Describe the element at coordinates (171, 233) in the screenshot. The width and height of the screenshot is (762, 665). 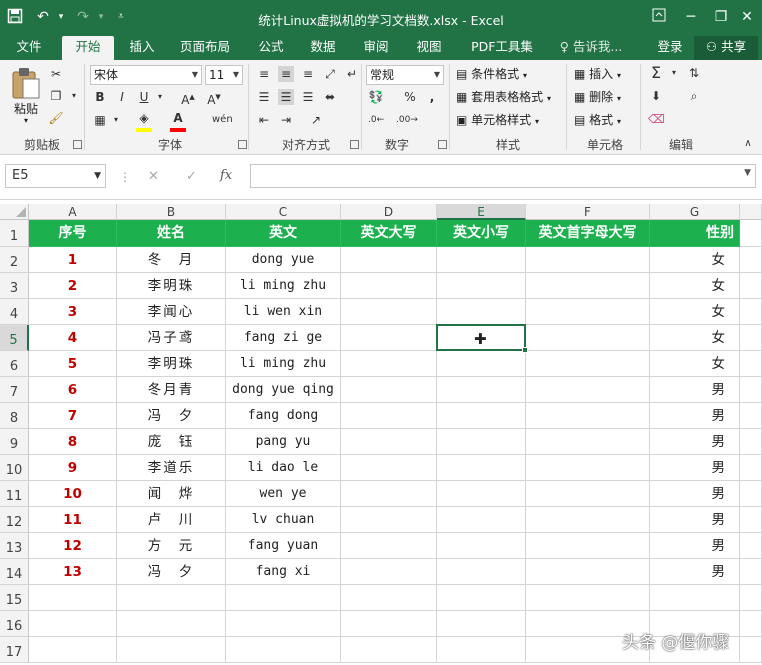
I see `header-cell: 姓名` at that location.